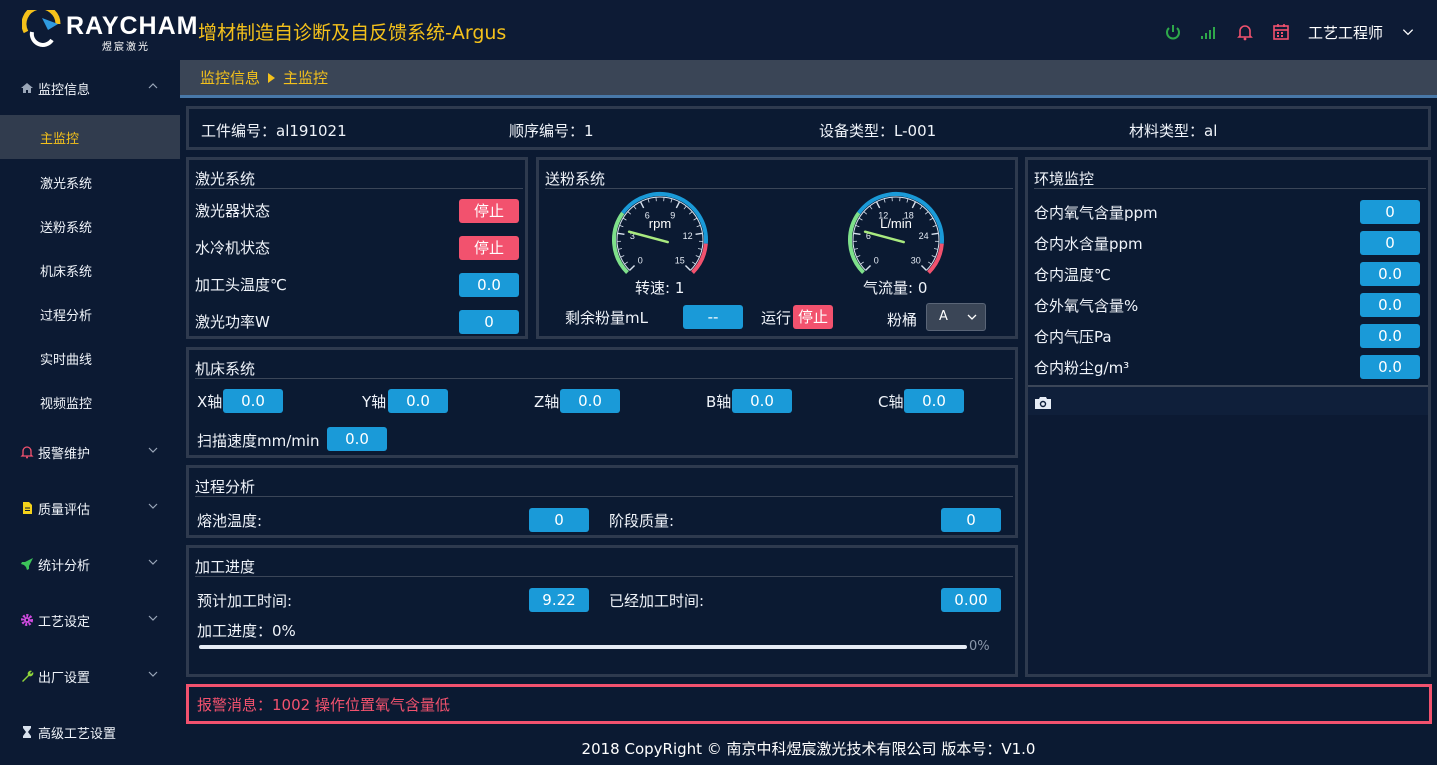 The height and width of the screenshot is (765, 1437). Describe the element at coordinates (1209, 32) in the screenshot. I see `signal-icon` at that location.